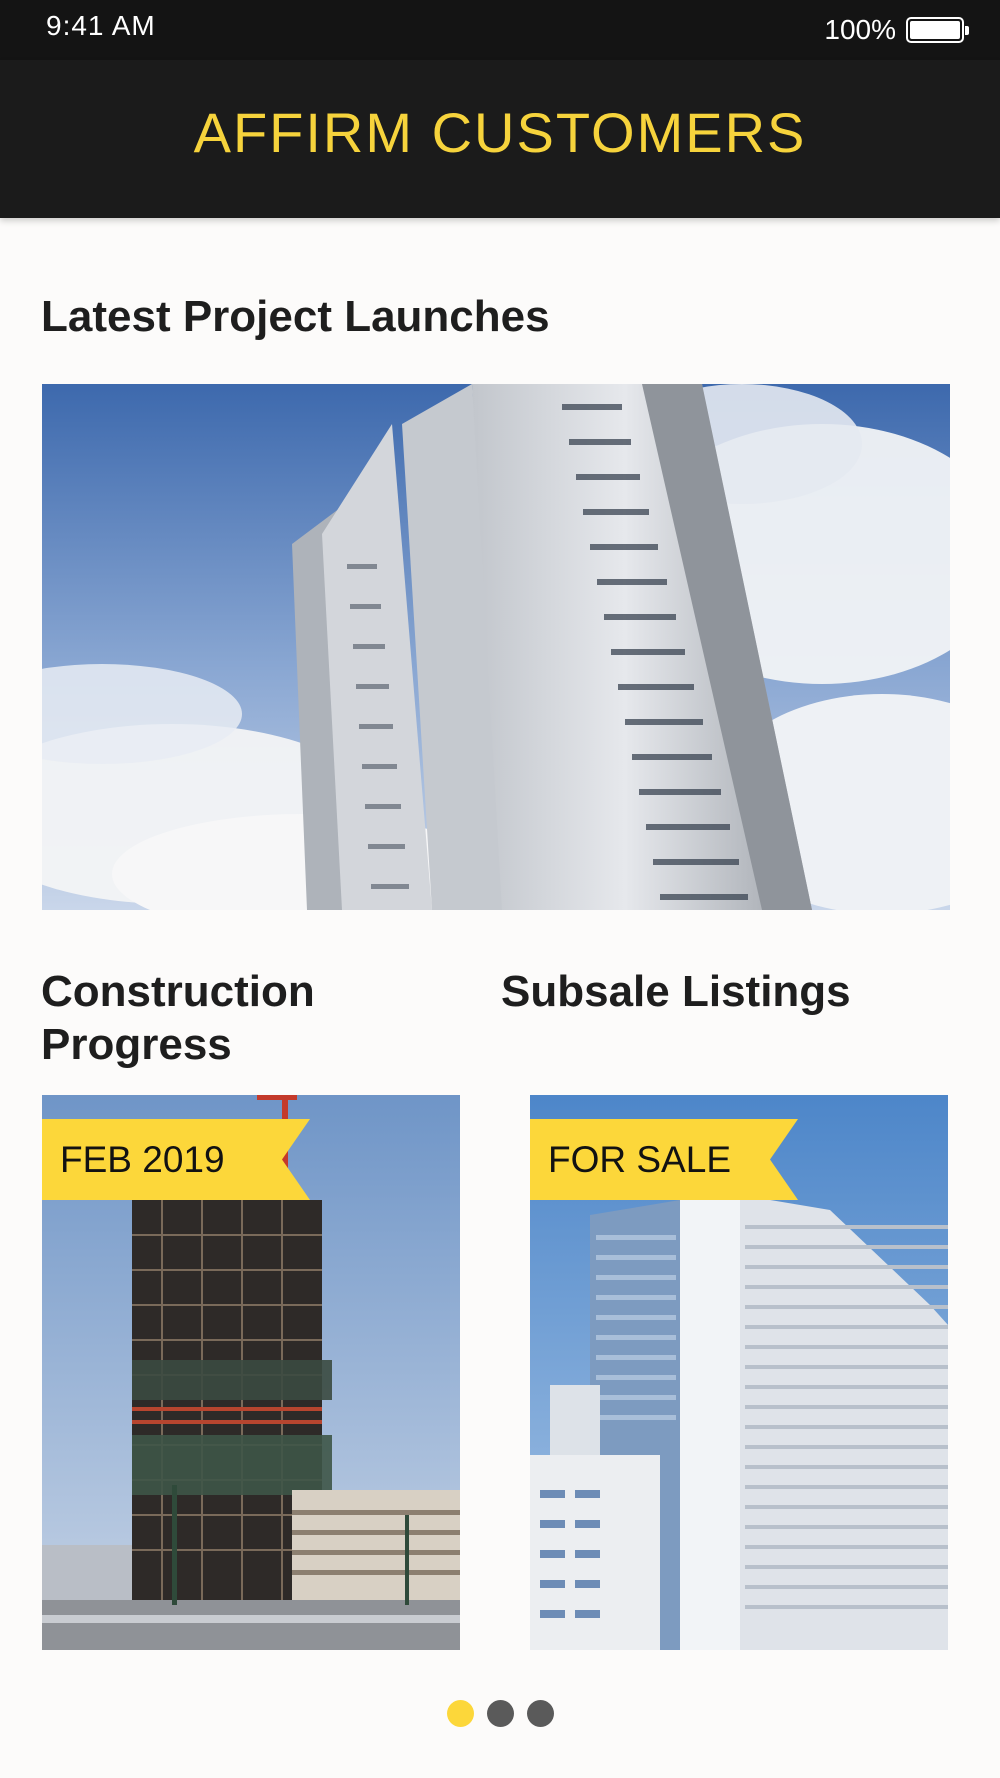  Describe the element at coordinates (500, 30) in the screenshot. I see `status-bar: 9:41 AM 100%` at that location.